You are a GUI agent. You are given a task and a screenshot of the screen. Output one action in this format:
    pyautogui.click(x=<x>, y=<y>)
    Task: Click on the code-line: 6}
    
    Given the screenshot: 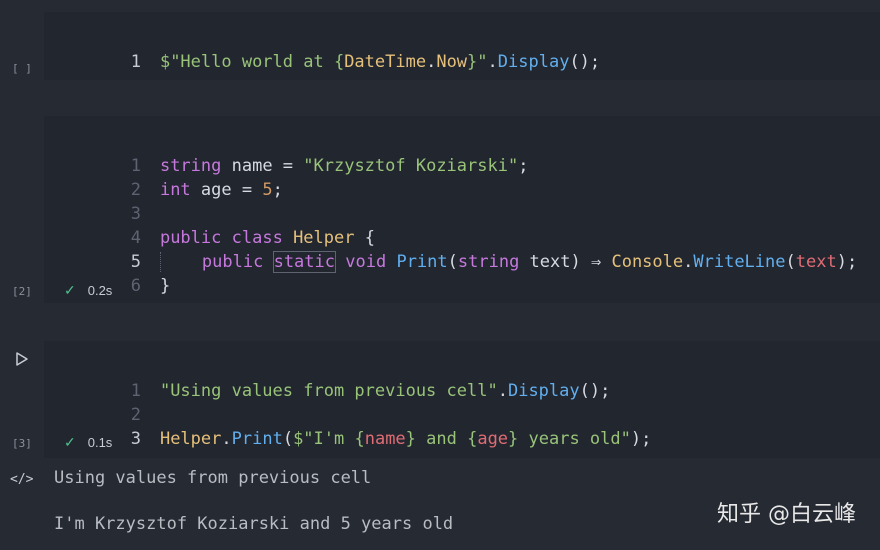 What is the action you would take?
    pyautogui.click(x=107, y=273)
    